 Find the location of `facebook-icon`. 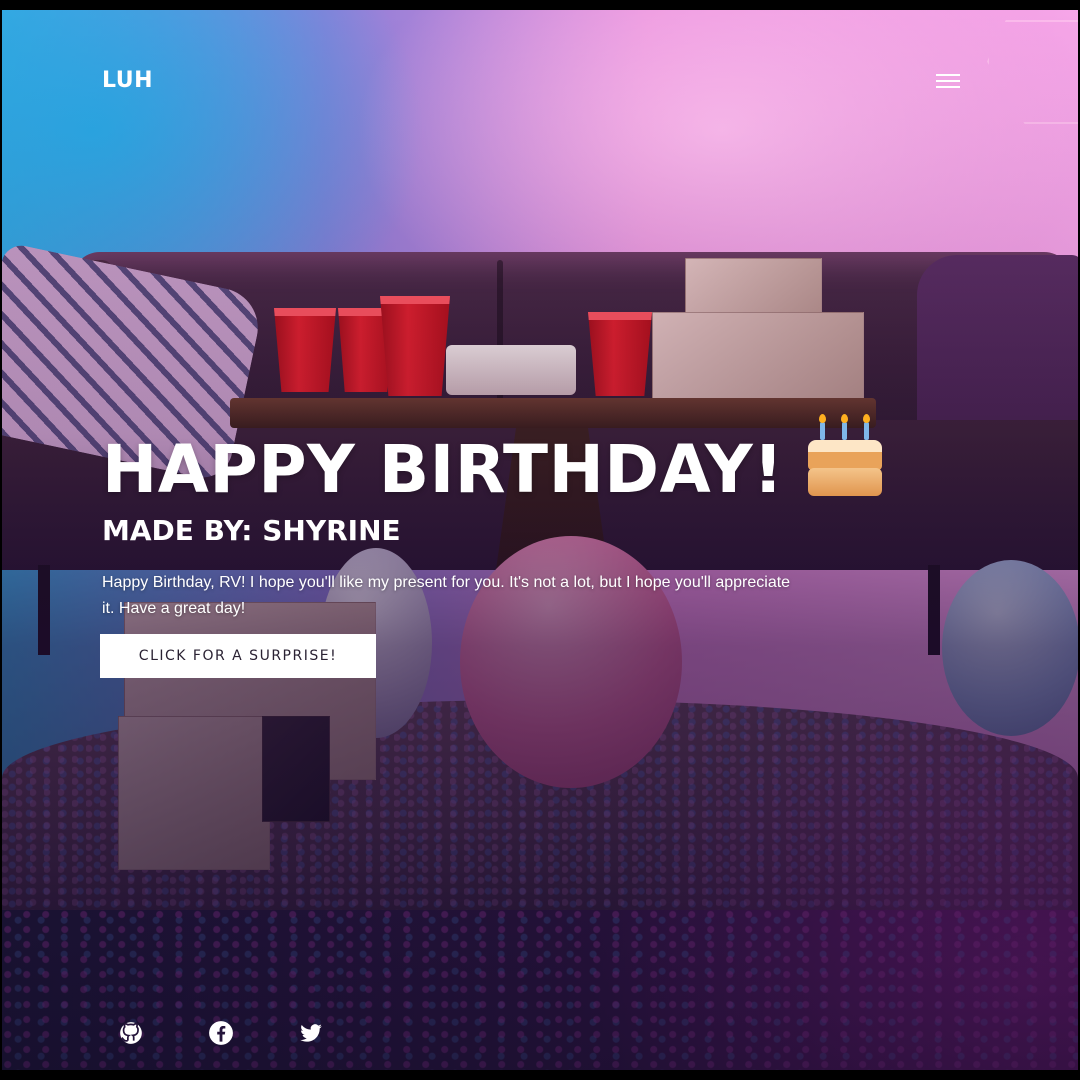

facebook-icon is located at coordinates (221, 1033).